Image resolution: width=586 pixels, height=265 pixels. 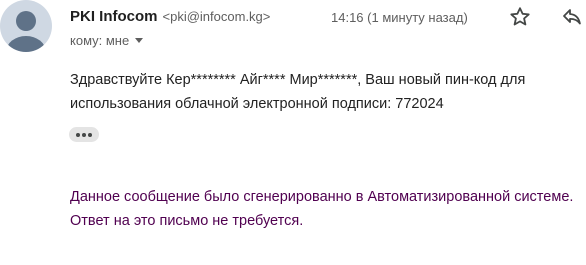 What do you see at coordinates (114, 16) in the screenshot?
I see `sender-name: PKI Infocom` at bounding box center [114, 16].